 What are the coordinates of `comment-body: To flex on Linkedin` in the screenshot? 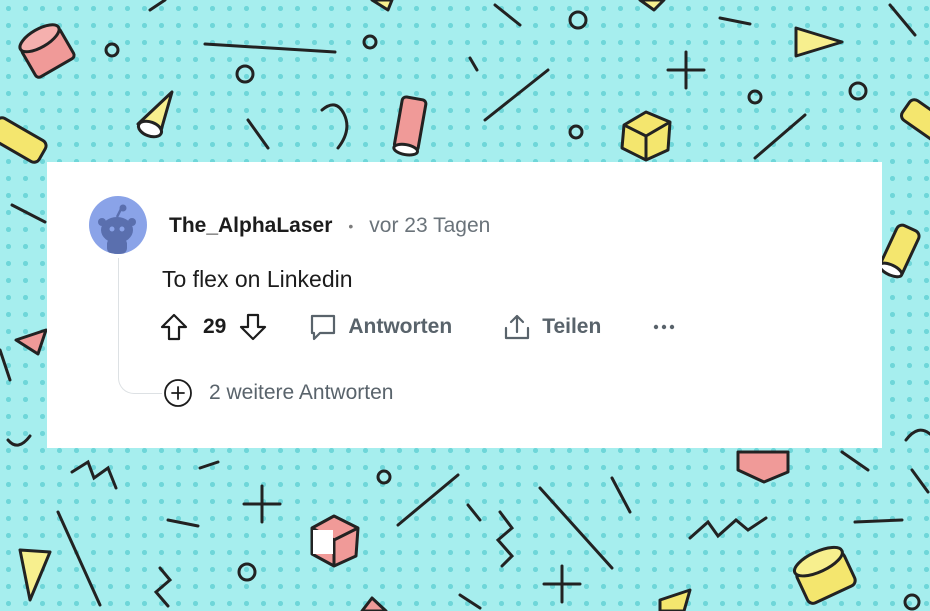 It's located at (257, 279).